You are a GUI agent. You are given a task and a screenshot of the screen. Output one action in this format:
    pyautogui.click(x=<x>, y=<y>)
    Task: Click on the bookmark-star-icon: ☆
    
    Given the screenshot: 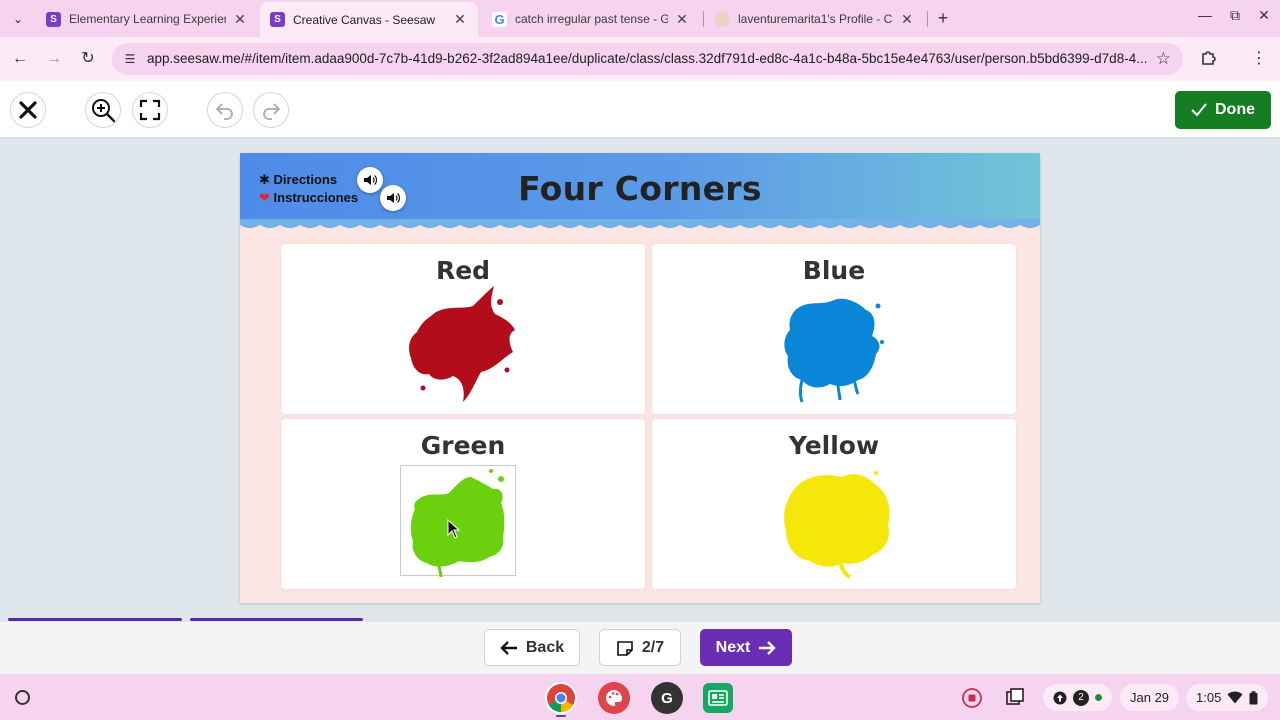 What is the action you would take?
    pyautogui.click(x=1163, y=59)
    